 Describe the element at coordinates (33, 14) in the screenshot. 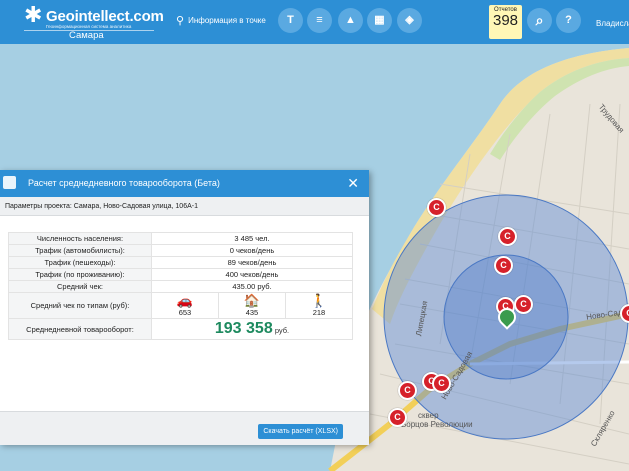

I see `person-logo-icon: ✱` at that location.